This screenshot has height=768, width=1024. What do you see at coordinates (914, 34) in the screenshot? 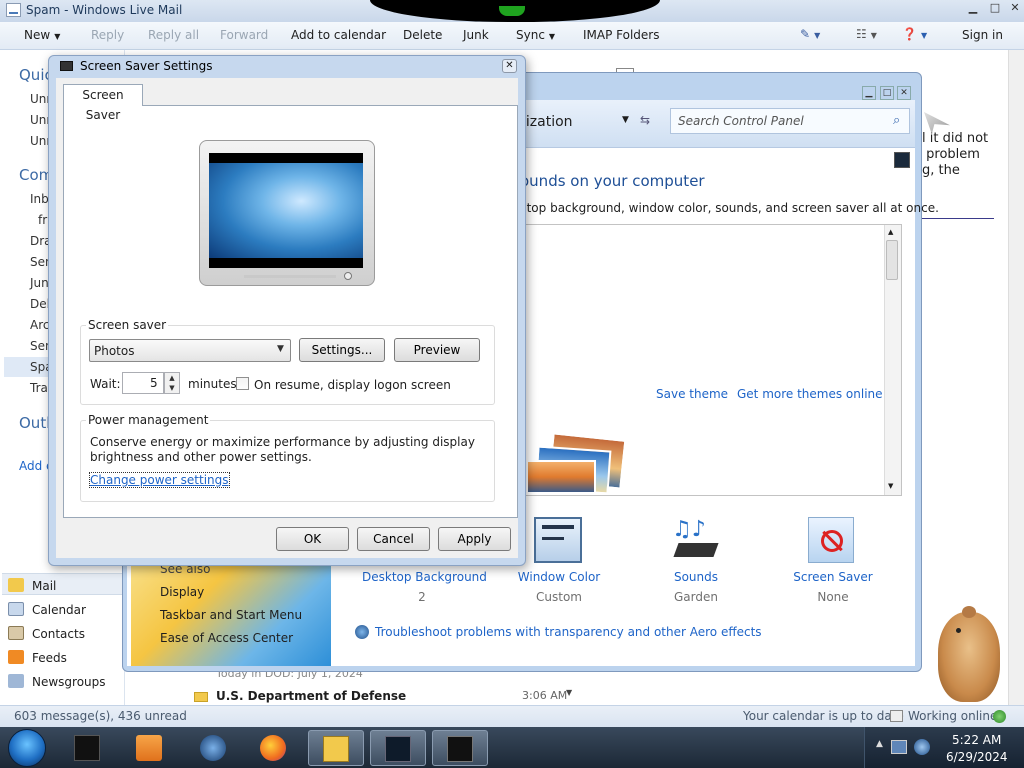
I see `help-icon: ❓ ▼` at bounding box center [914, 34].